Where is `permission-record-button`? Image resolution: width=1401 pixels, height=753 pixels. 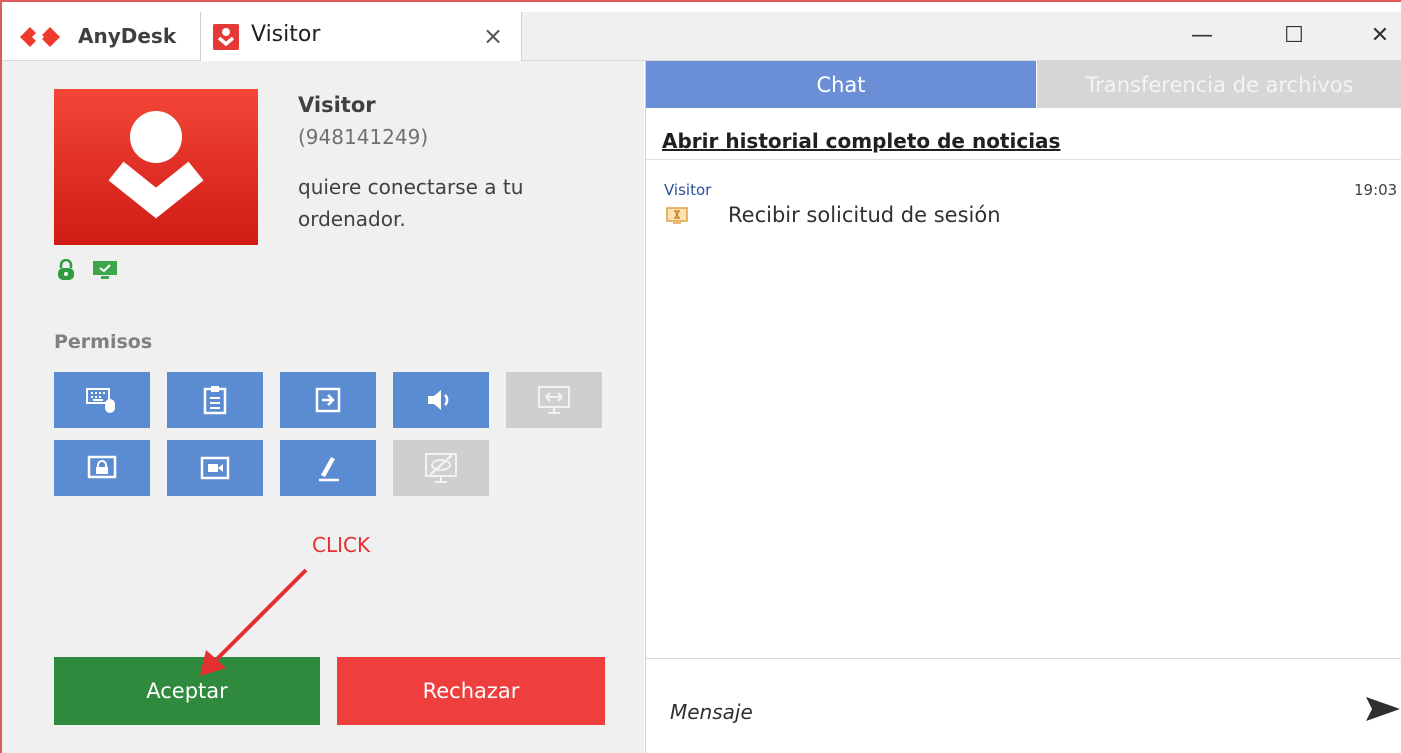 permission-record-button is located at coordinates (215, 468).